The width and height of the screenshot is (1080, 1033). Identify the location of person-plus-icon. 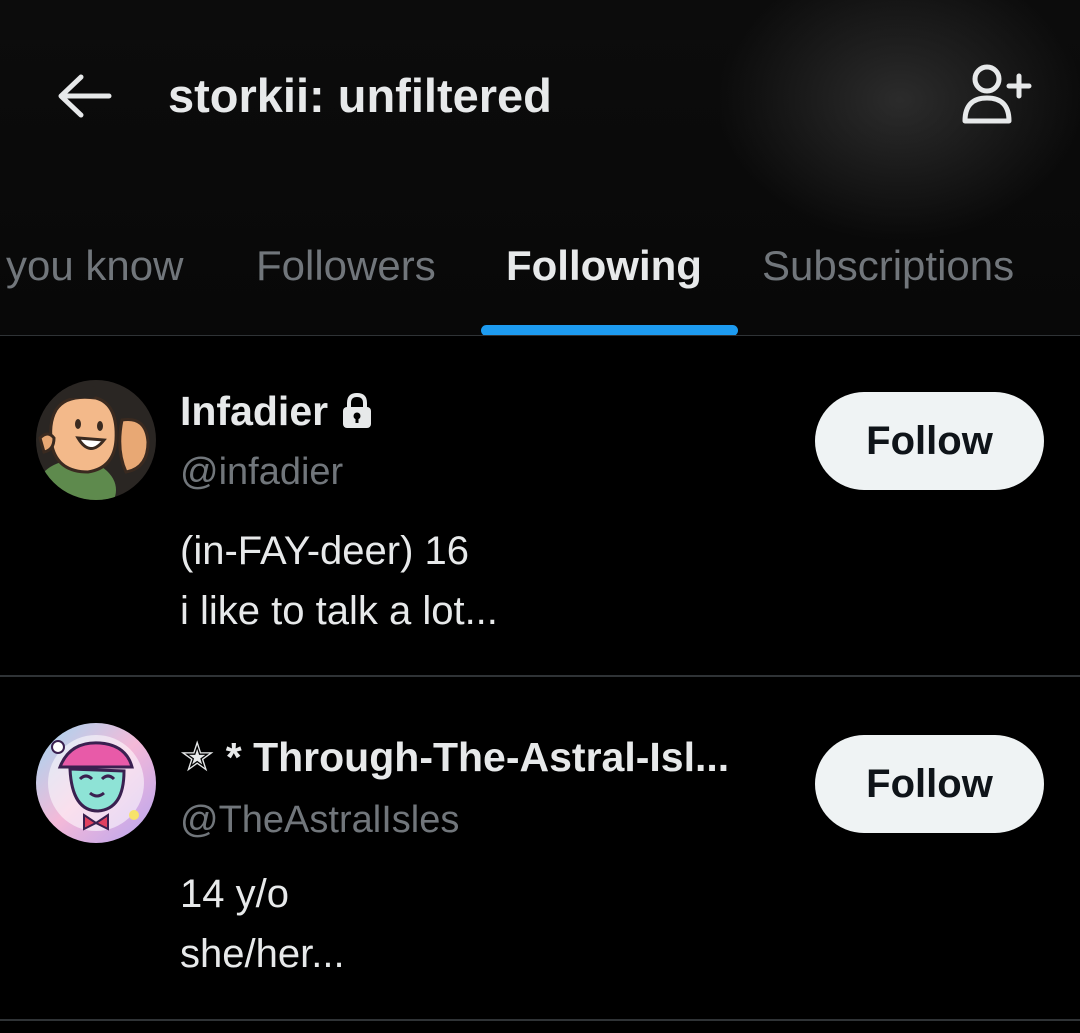
(997, 94).